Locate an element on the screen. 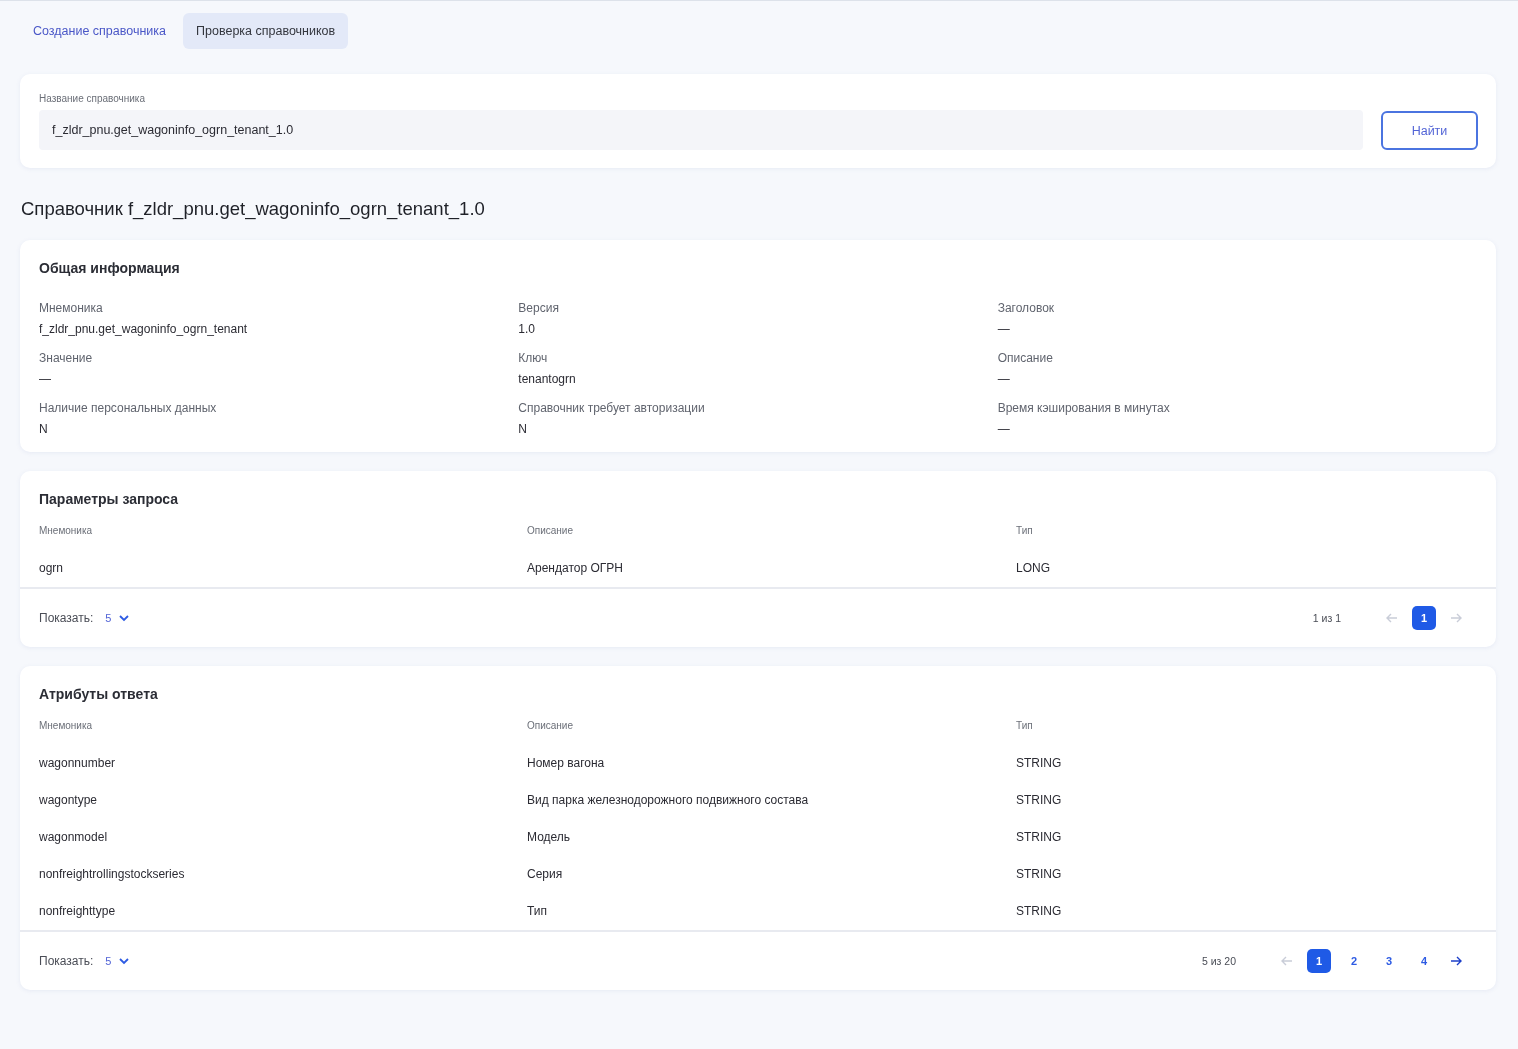  field-value: f_zldr_pnu.get_wagoninfo_ogrn_tenant is located at coordinates (144, 329).